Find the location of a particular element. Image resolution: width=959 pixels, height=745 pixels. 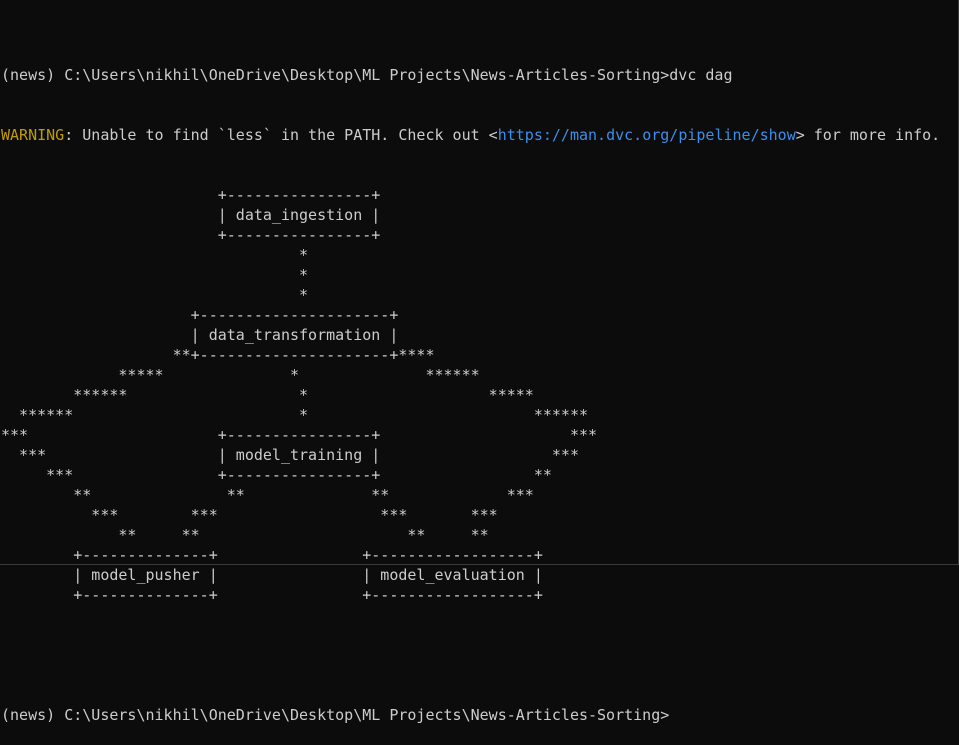

dag-line: | data_transformation | is located at coordinates (200, 335).